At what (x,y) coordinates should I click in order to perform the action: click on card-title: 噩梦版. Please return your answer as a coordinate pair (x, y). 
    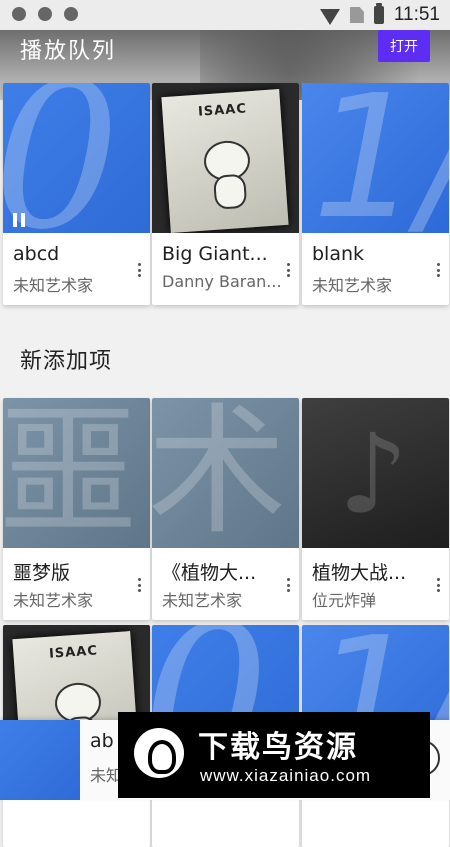
    Looking at the image, I should click on (42, 573).